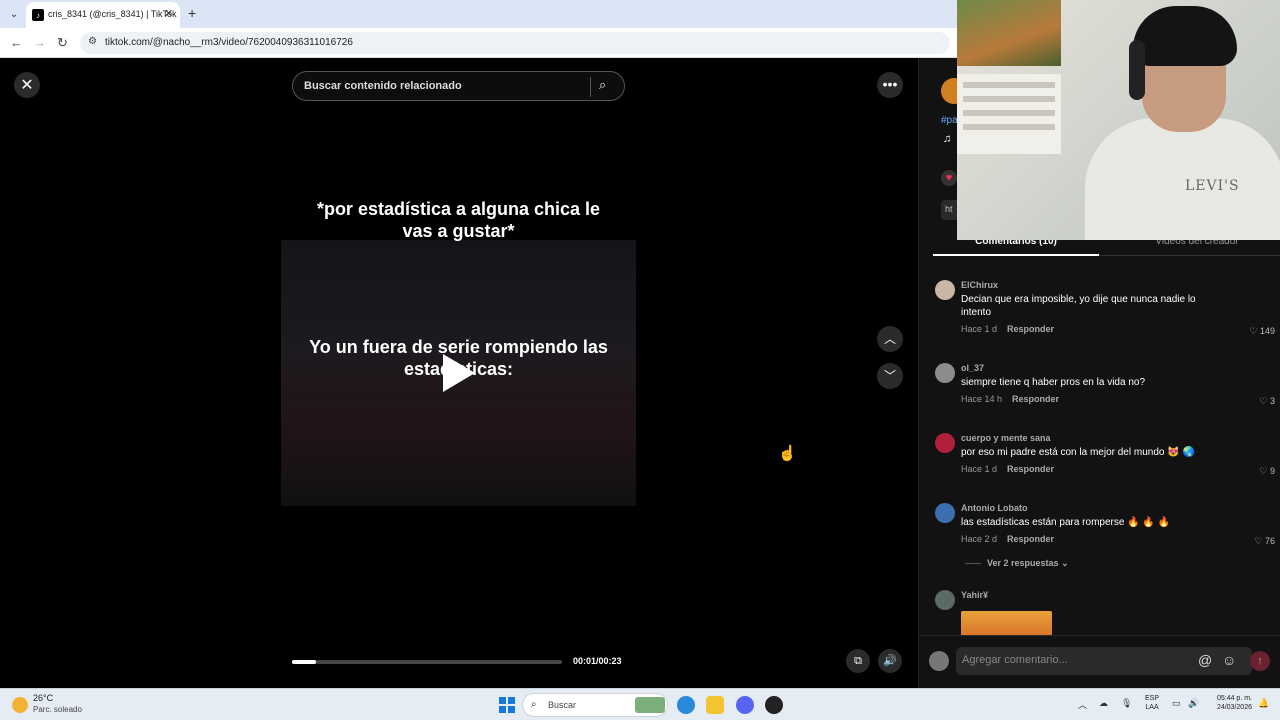 Image resolution: width=1280 pixels, height=720 pixels. I want to click on reload-icon: ↻, so click(62, 43).